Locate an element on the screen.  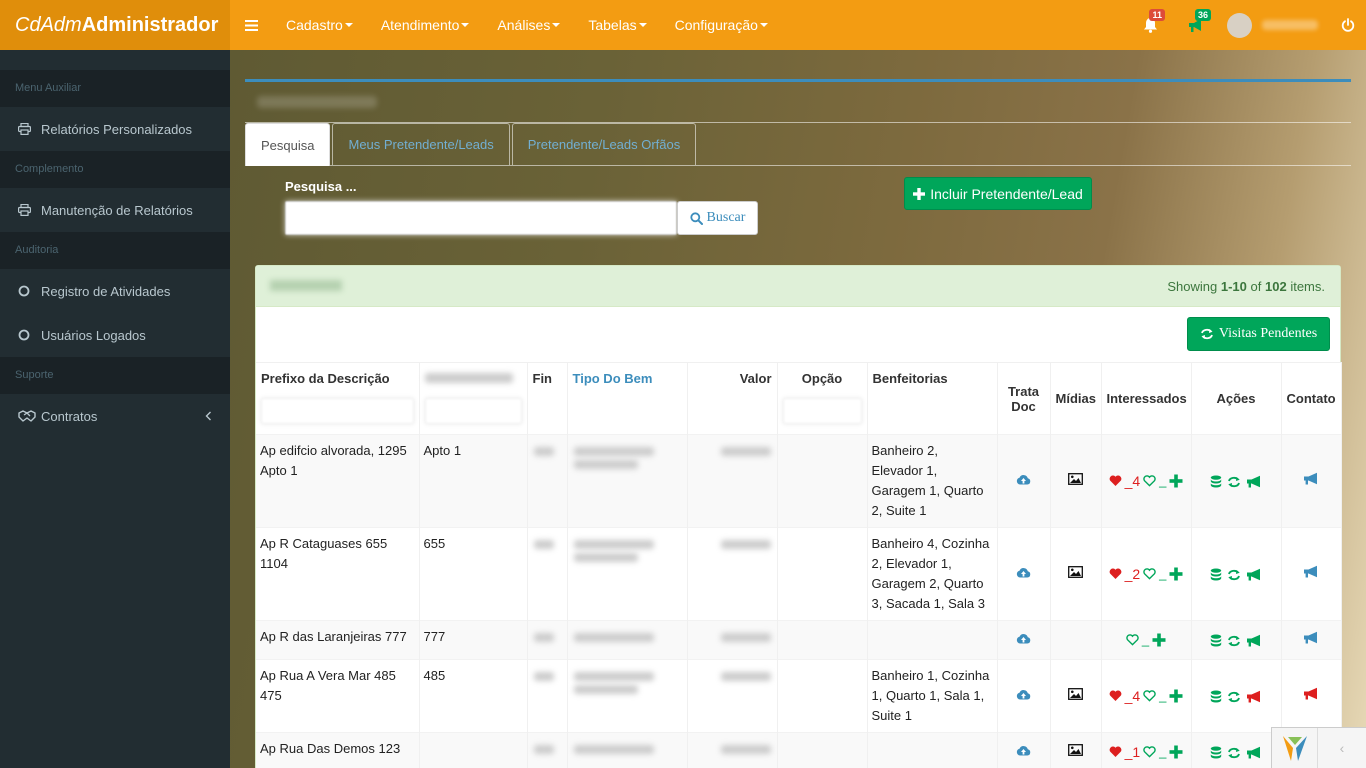
table-row: Ap Rua Das Demos 123 _1 _ is located at coordinates (799, 750).